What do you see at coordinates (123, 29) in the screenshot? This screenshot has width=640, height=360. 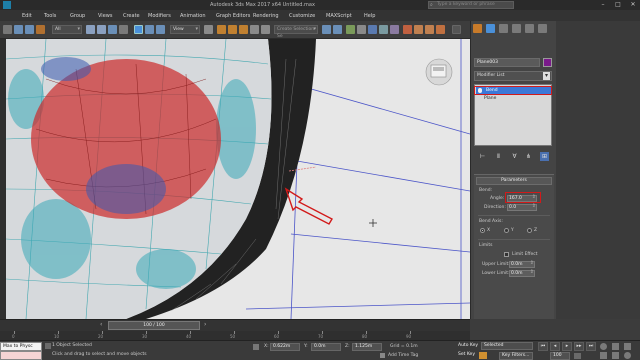 I see `window-crossing-icon` at bounding box center [123, 29].